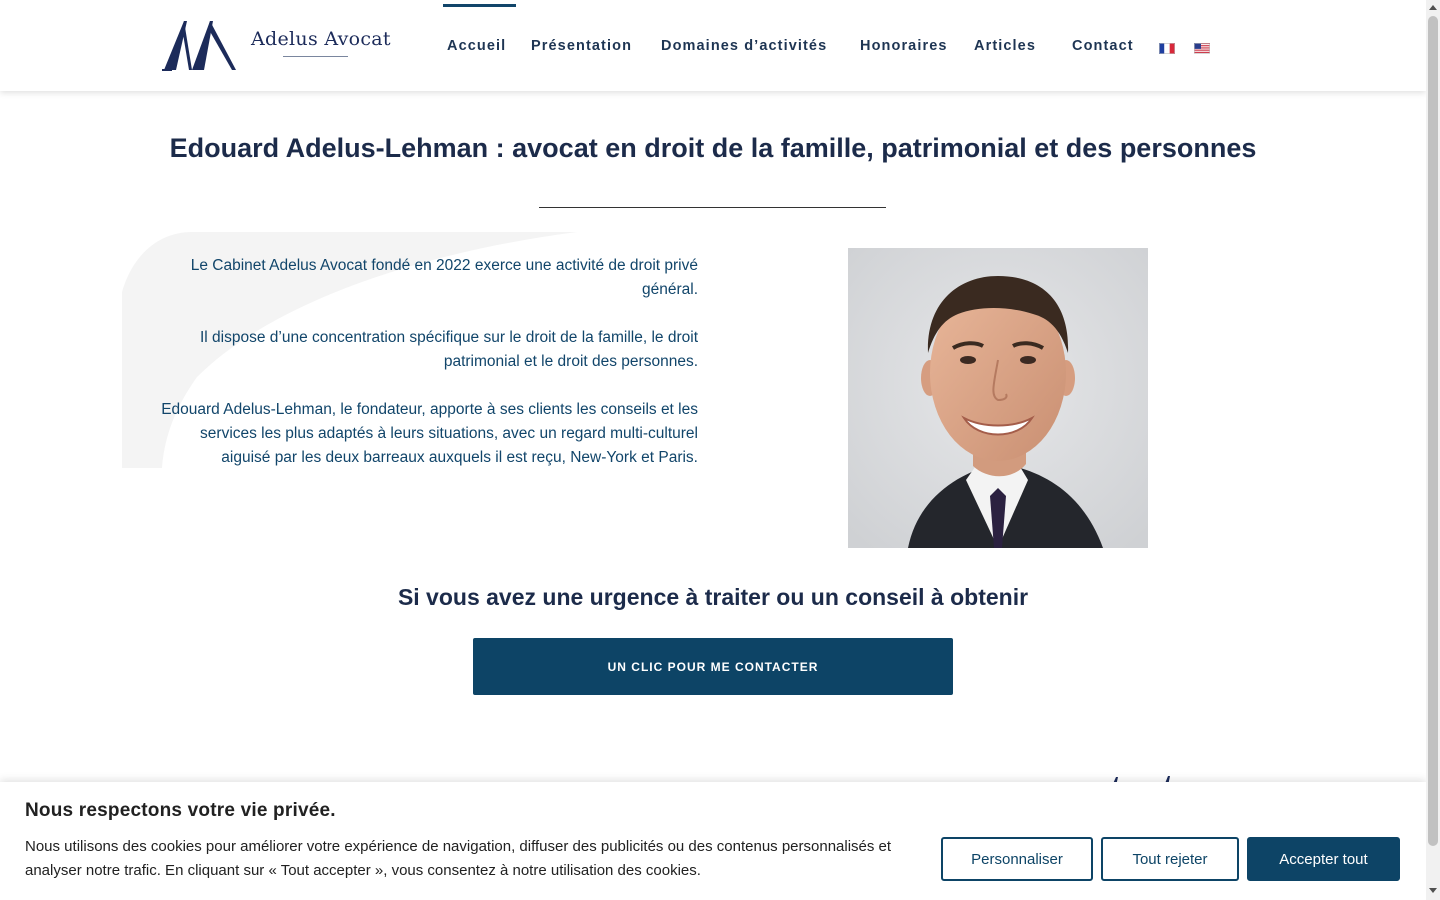 This screenshot has width=1440, height=900. What do you see at coordinates (1433, 431) in the screenshot?
I see `scrollbar-thumb` at bounding box center [1433, 431].